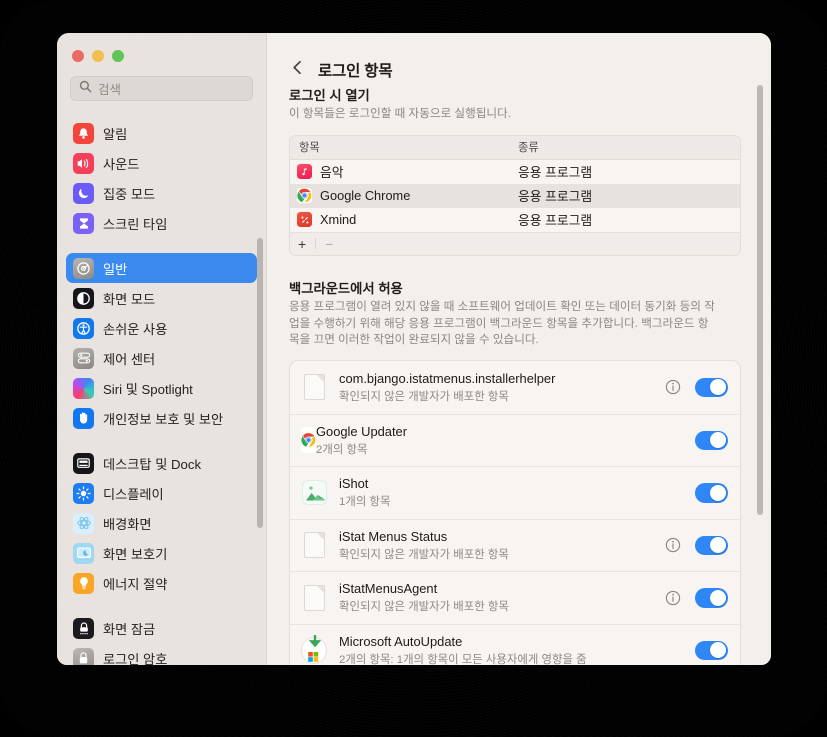  I want to click on add-login-item-button: +, so click(302, 244).